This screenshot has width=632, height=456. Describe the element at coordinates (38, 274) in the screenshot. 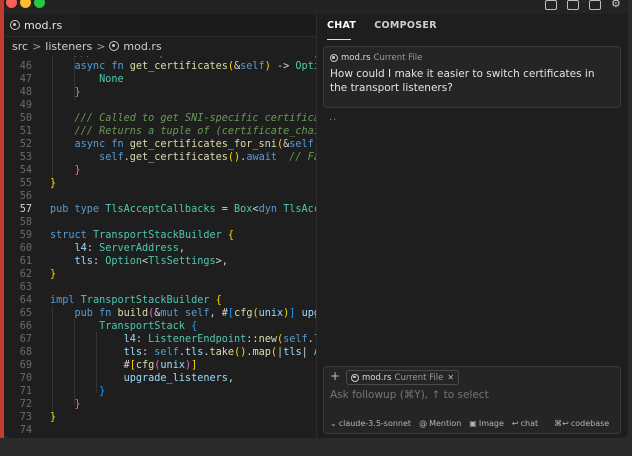

I see `code-line: 62}` at that location.